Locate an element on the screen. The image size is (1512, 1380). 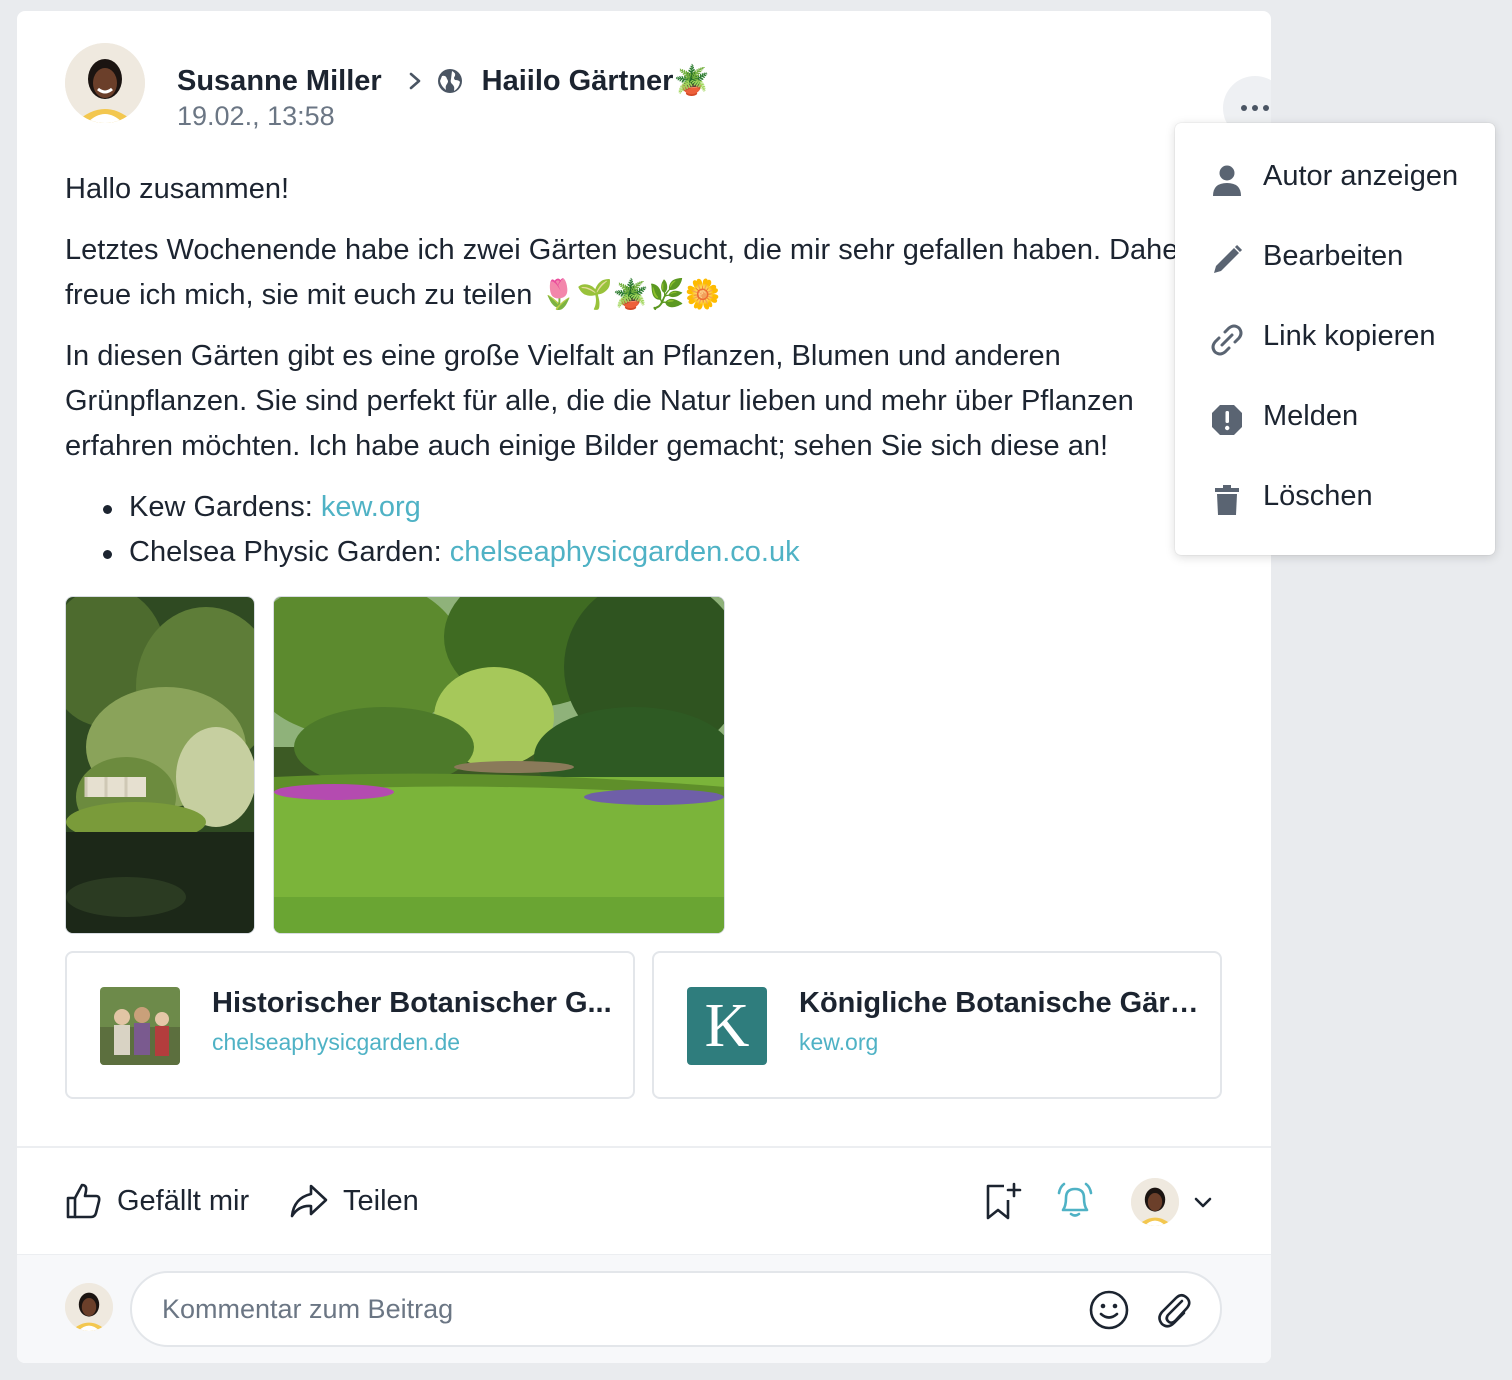
link-preview-url: kew.org is located at coordinates (839, 1042).